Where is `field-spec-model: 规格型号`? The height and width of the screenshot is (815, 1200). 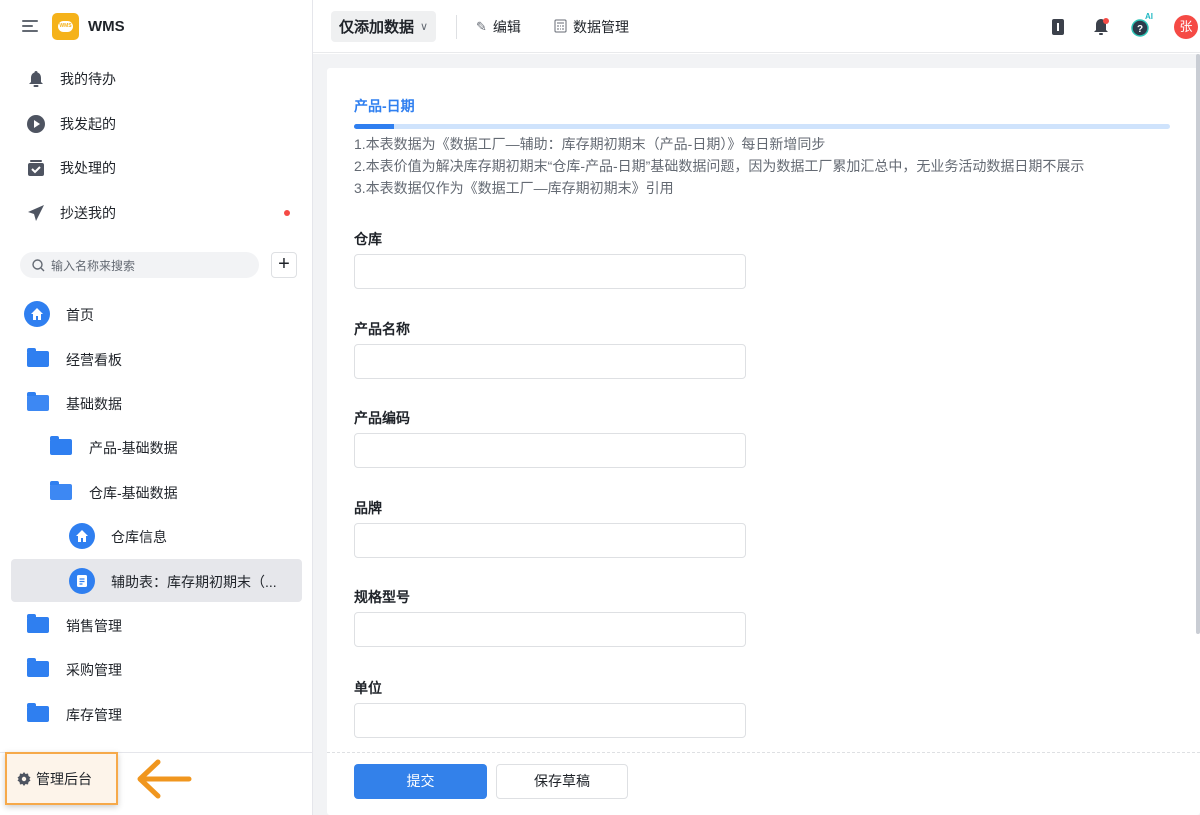
field-spec-model: 规格型号 is located at coordinates (550, 617).